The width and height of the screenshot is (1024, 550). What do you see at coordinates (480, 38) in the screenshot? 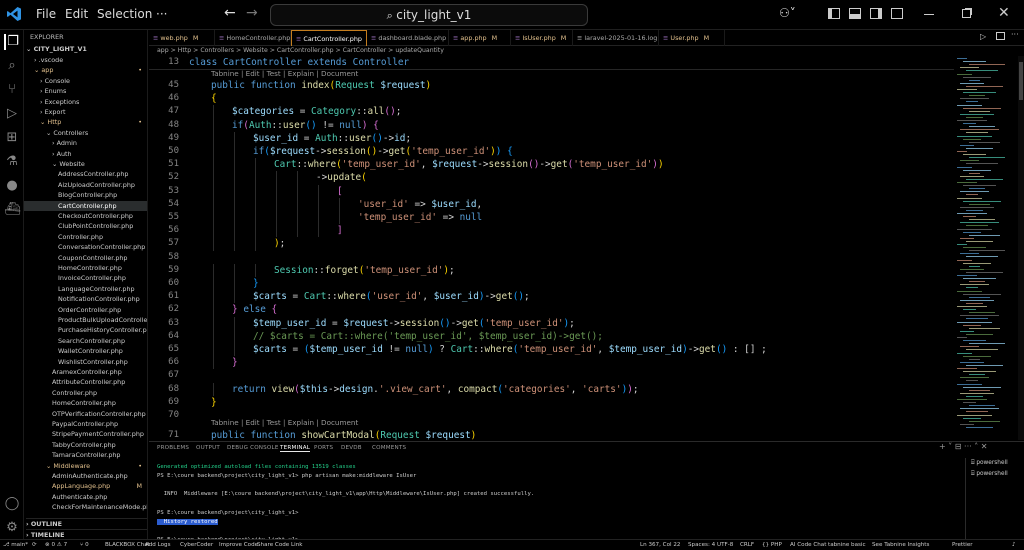
I see `editor-tab: ≡ app.phpM` at bounding box center [480, 38].